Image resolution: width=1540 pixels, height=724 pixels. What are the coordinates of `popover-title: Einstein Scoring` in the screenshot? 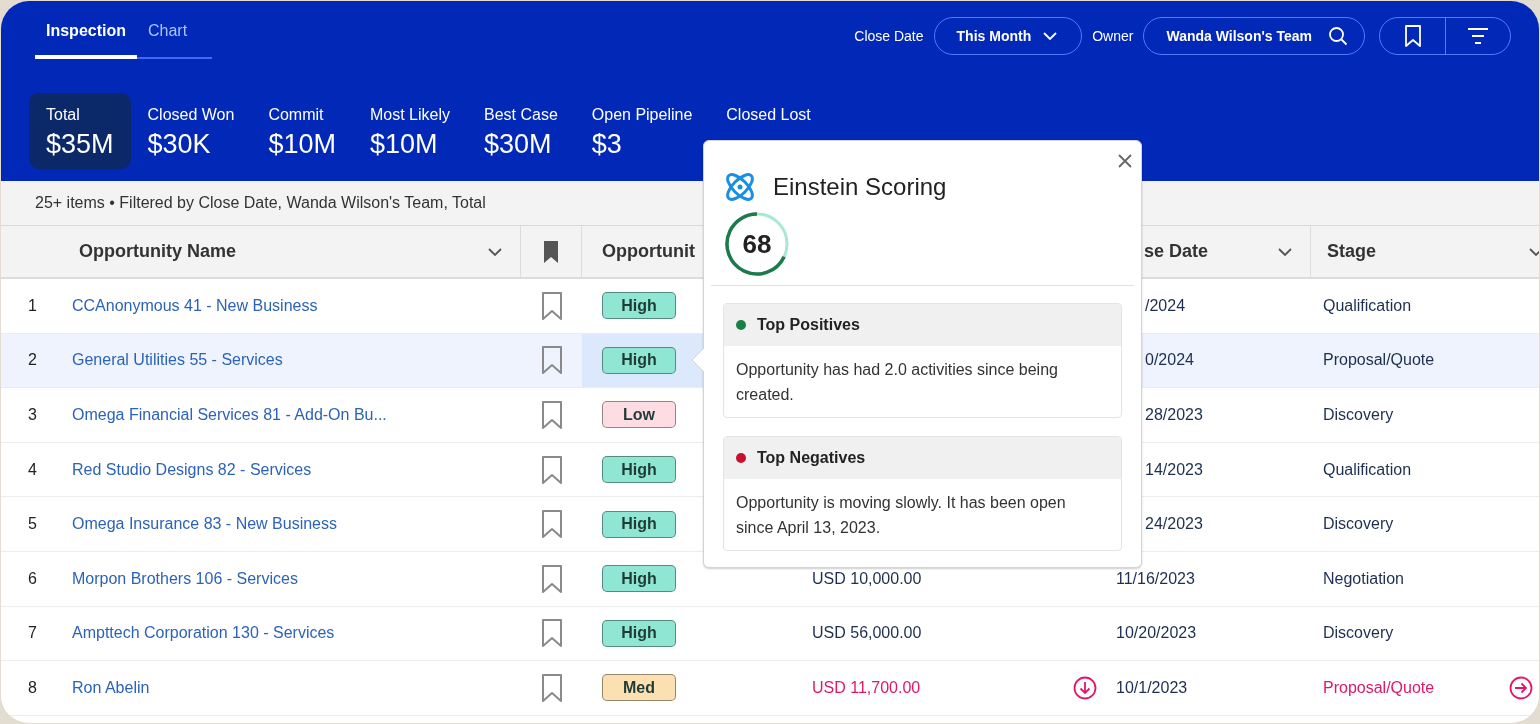 It's located at (860, 187).